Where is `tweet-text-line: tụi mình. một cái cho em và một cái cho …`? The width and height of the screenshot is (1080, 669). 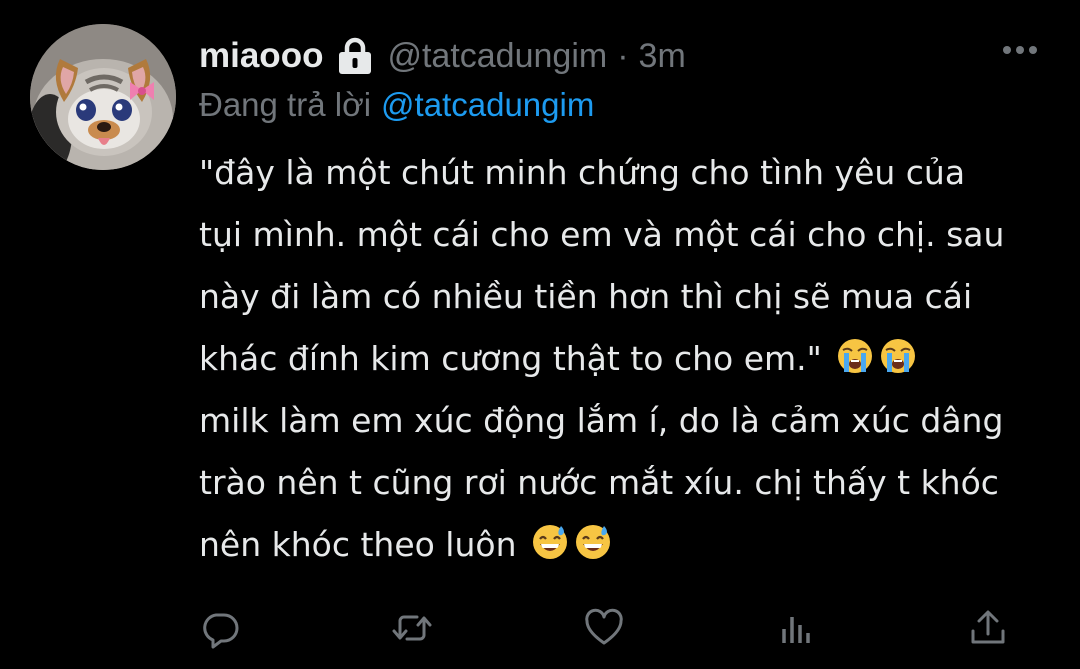
tweet-text-line: tụi mình. một cái cho em và một cái cho … is located at coordinates (629, 235).